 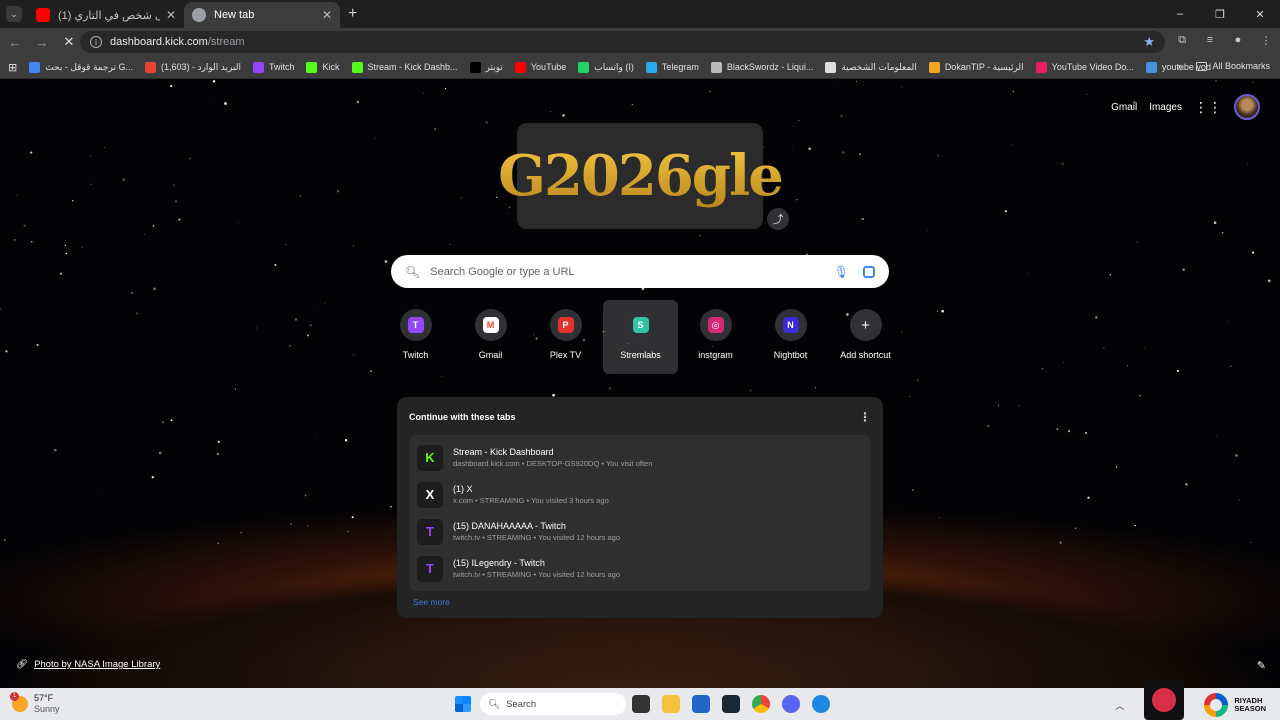 What do you see at coordinates (841, 272) in the screenshot?
I see `microphone-icon: 🎙︎` at bounding box center [841, 272].